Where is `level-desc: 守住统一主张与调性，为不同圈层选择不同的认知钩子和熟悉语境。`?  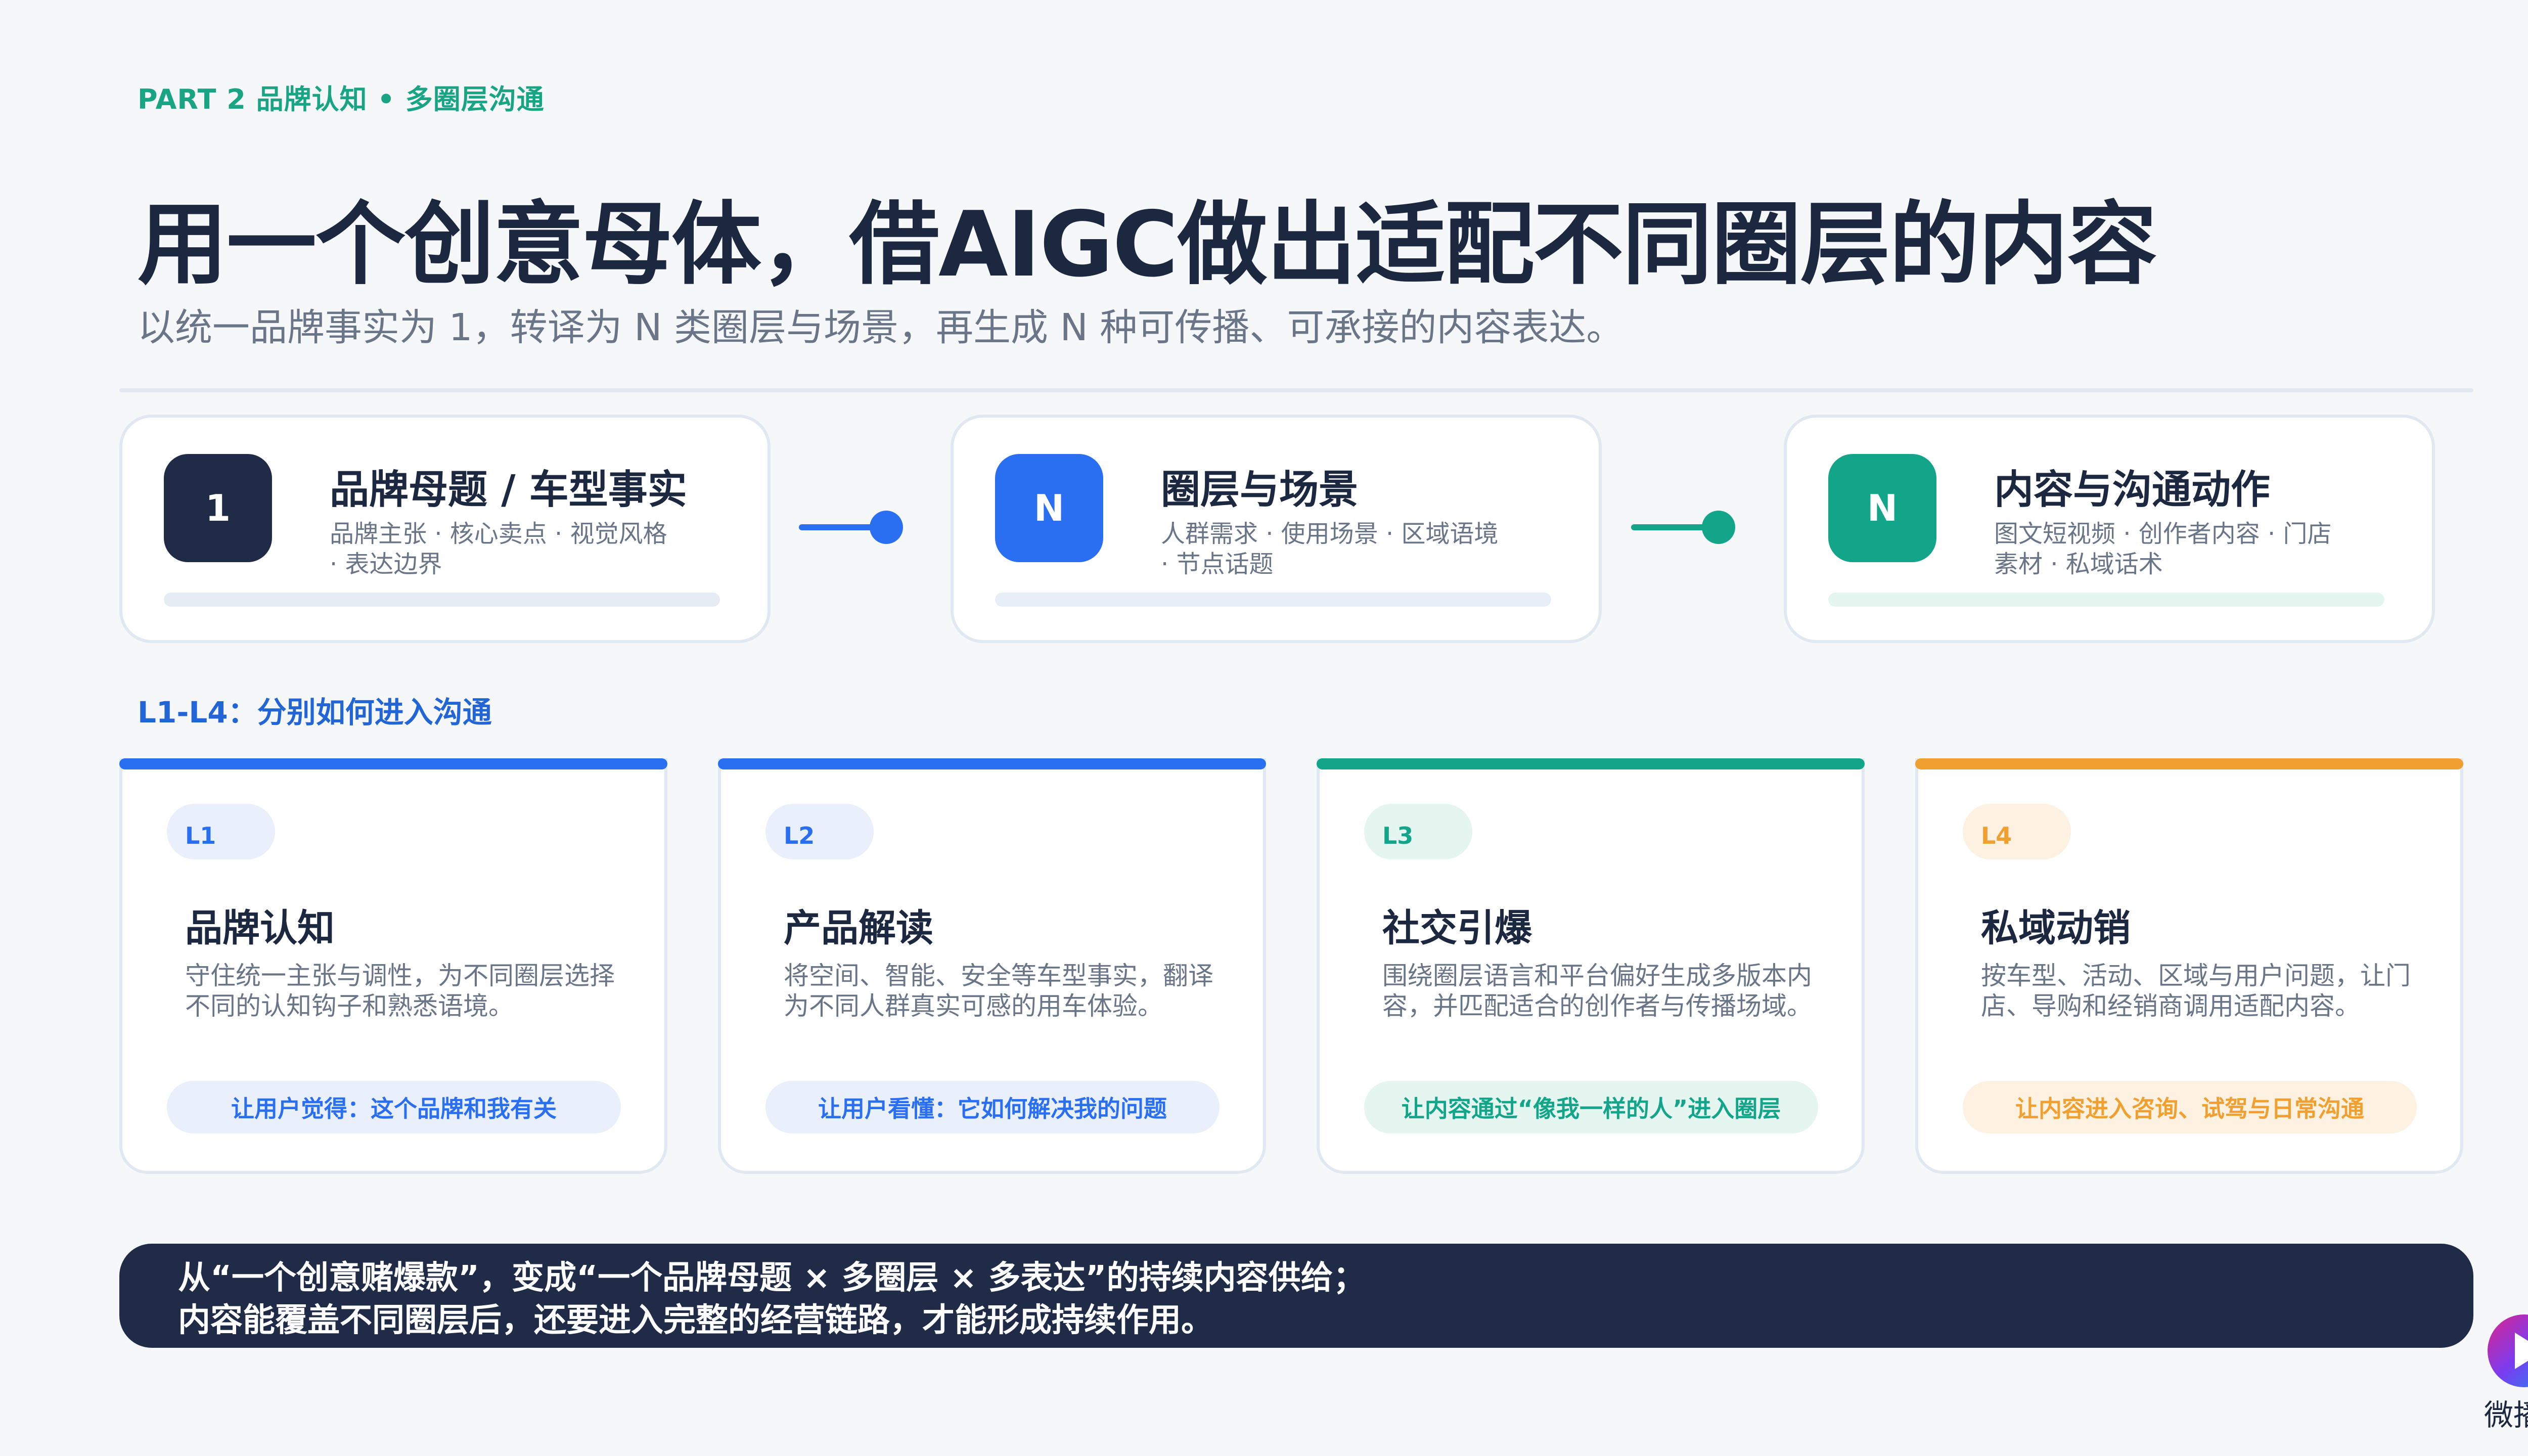 level-desc: 守住统一主张与调性，为不同圈层选择不同的认知钩子和熟悉语境。 is located at coordinates (400, 991).